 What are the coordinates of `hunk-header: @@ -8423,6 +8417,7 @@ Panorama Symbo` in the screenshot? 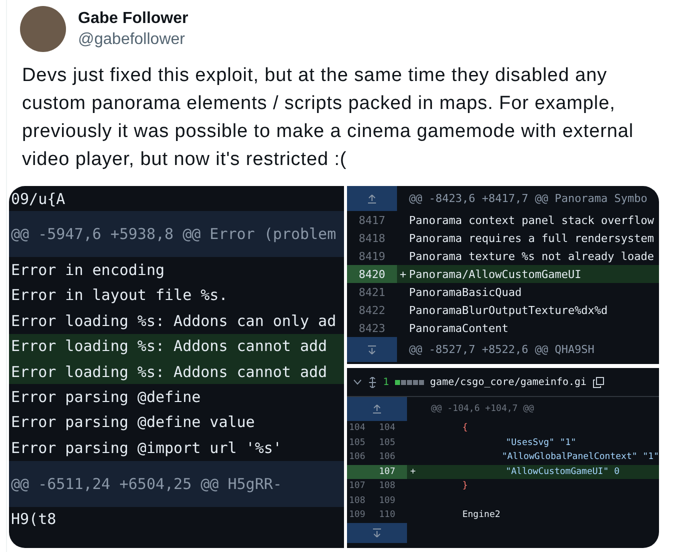 It's located at (528, 198).